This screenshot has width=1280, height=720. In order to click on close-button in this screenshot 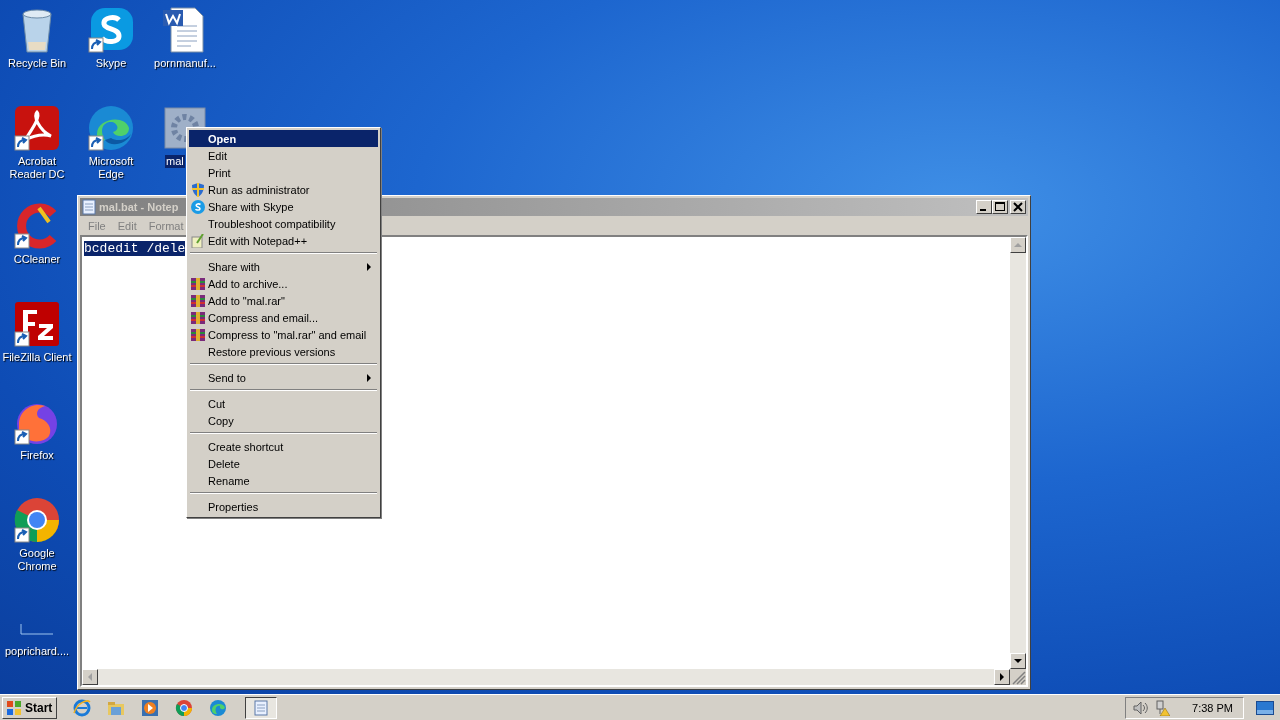, I will do `click(1018, 207)`.